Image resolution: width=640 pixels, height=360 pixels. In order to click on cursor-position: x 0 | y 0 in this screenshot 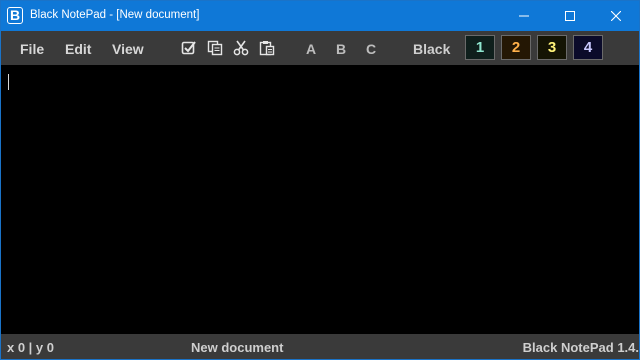, I will do `click(31, 347)`.